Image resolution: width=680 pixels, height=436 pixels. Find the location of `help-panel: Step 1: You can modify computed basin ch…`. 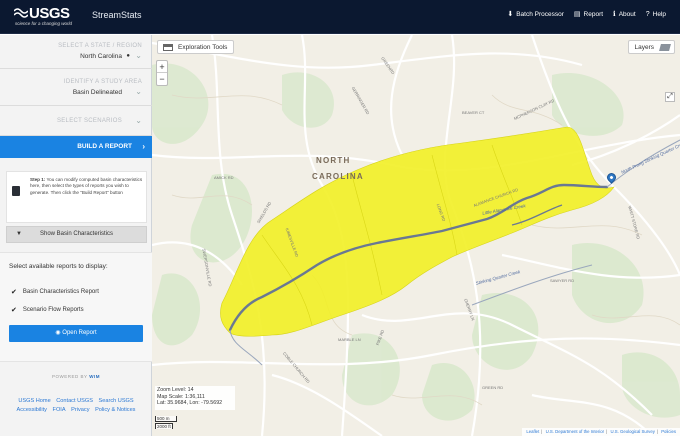

help-panel: Step 1: You can modify computed basin ch… is located at coordinates (76, 197).